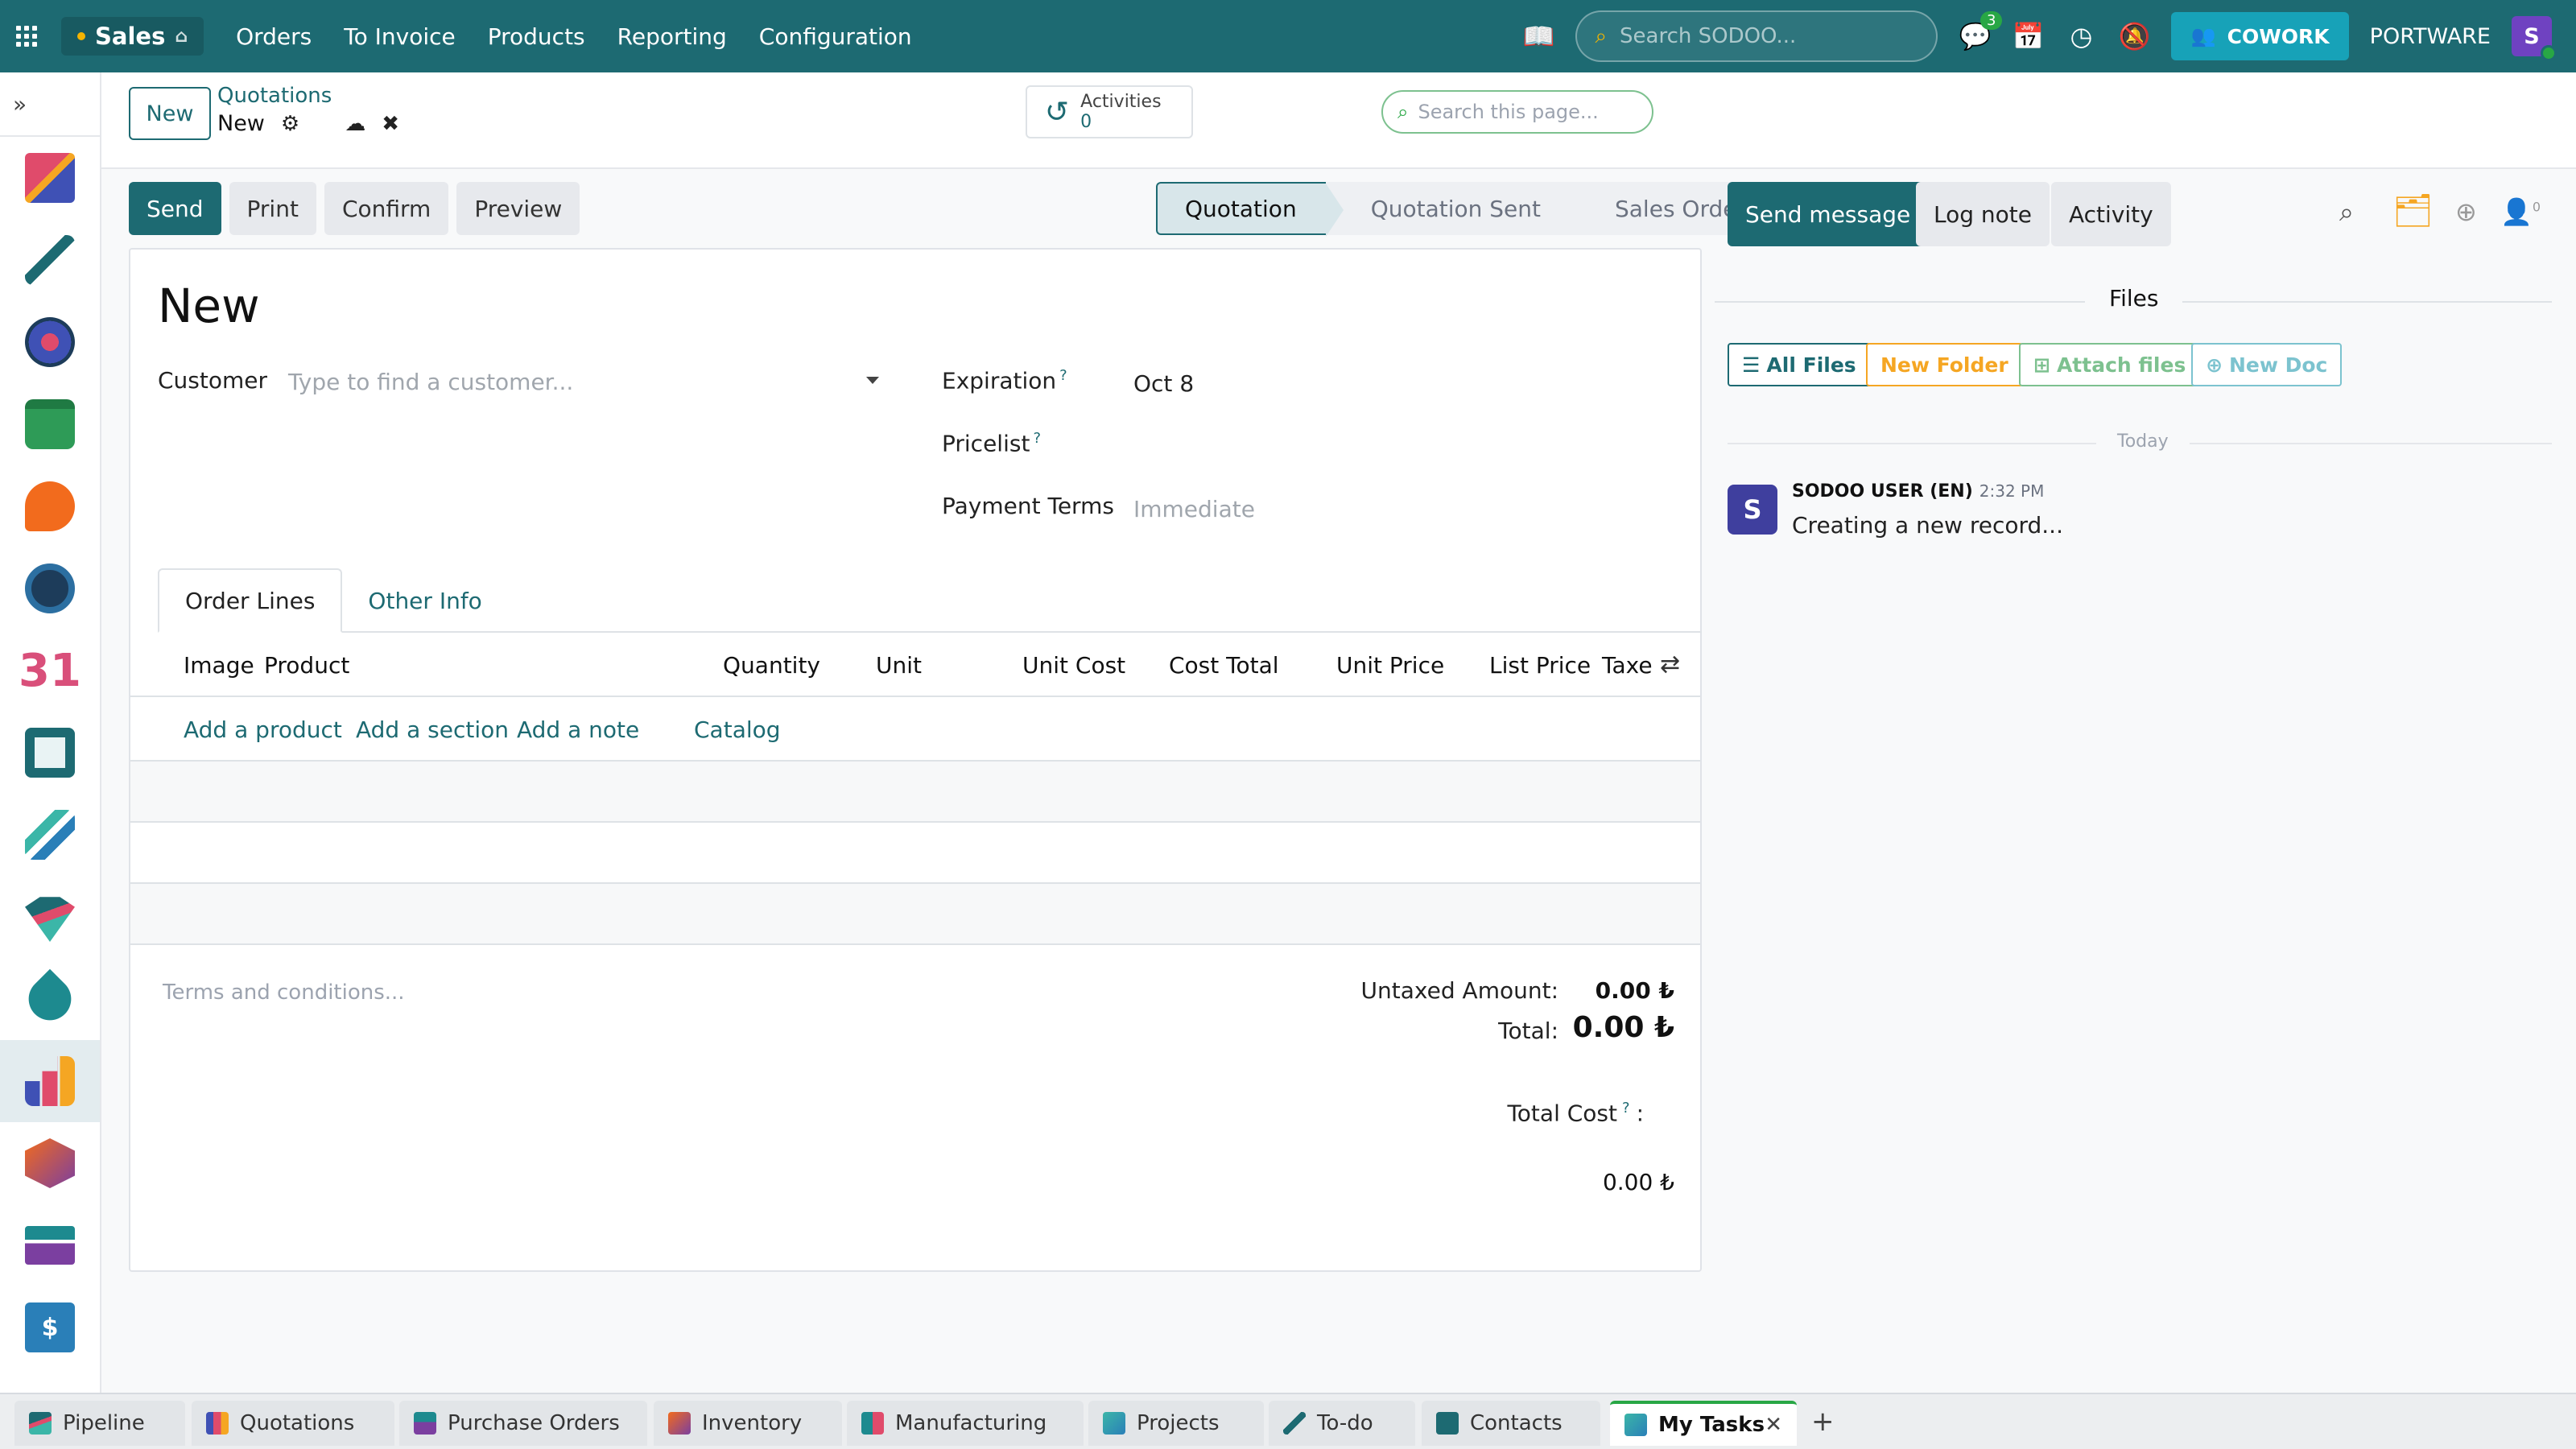  What do you see at coordinates (50, 753) in the screenshot?
I see `sidebar-app-contacts` at bounding box center [50, 753].